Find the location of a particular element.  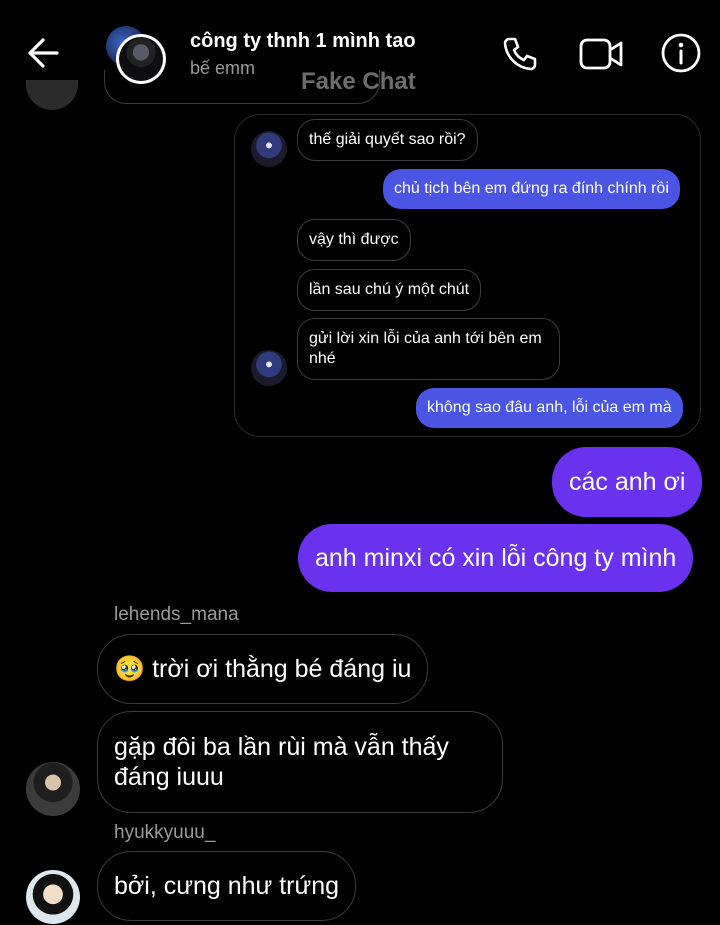

embedded-message-incoming: thế giải quyết sao rồi? is located at coordinates (387, 140).